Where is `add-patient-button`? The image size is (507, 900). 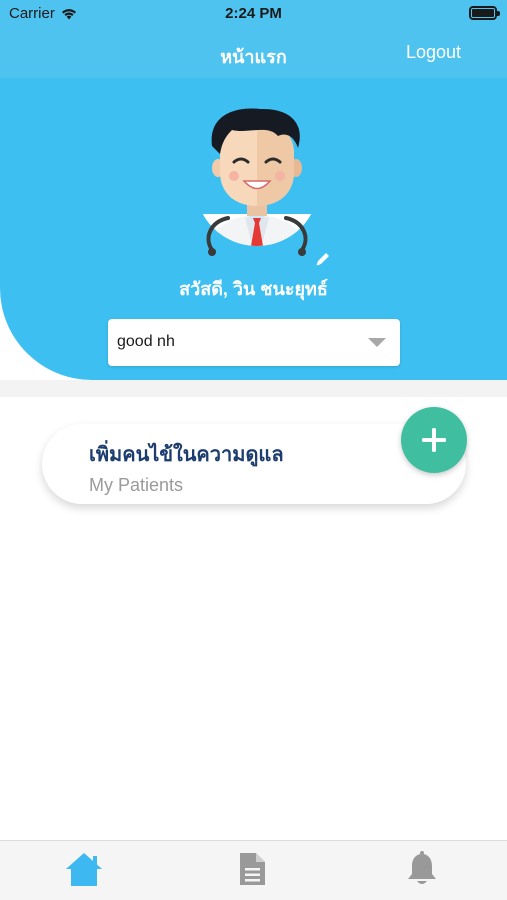 add-patient-button is located at coordinates (434, 440).